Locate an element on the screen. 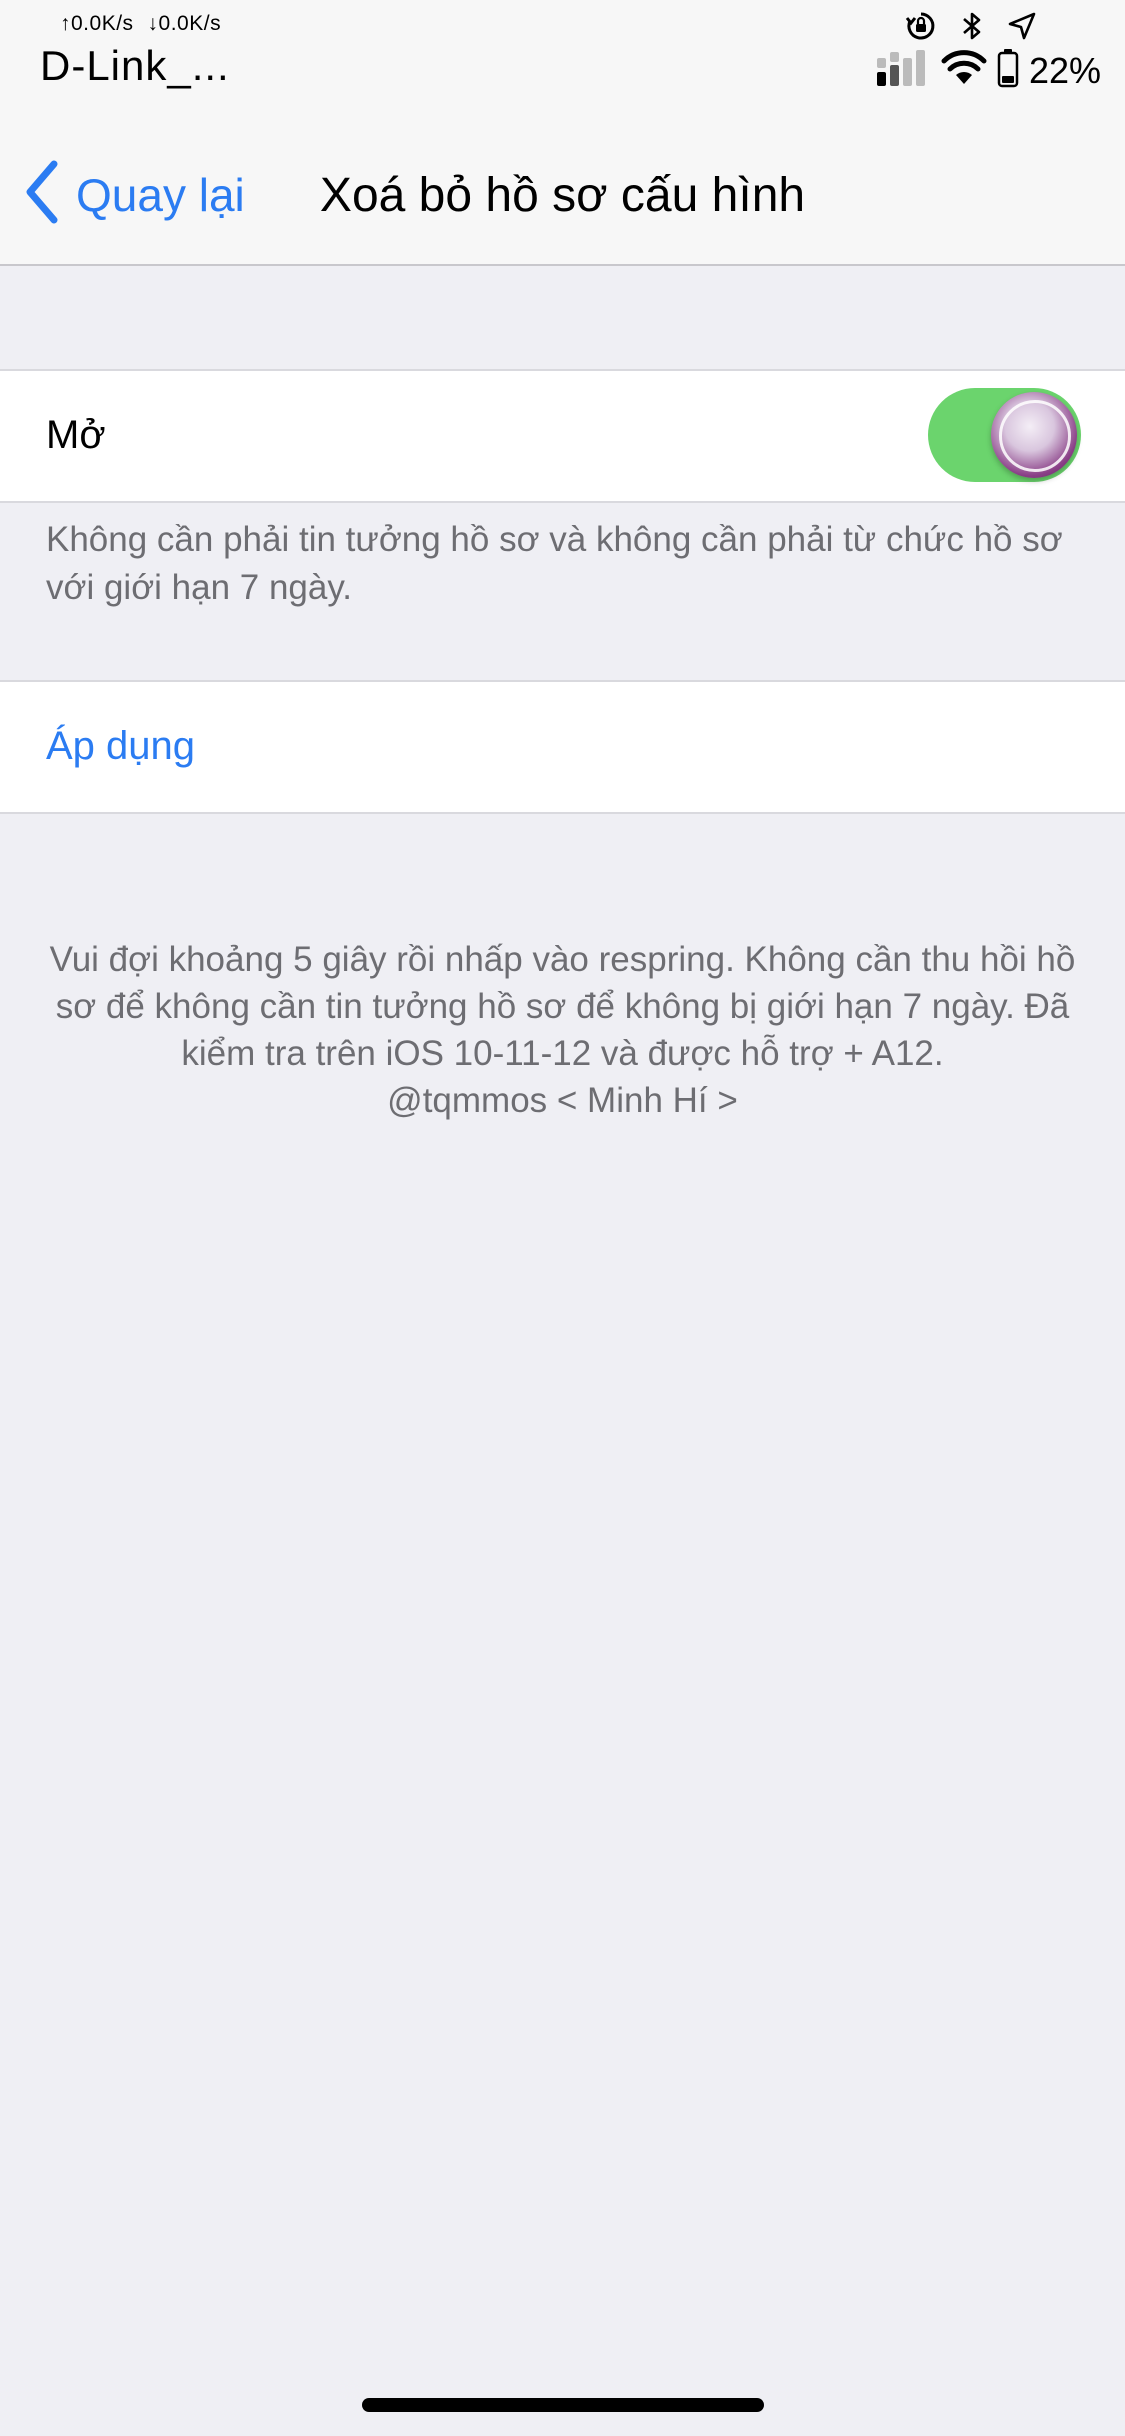 The image size is (1125, 2436). battery-percent: 22% is located at coordinates (1064, 70).